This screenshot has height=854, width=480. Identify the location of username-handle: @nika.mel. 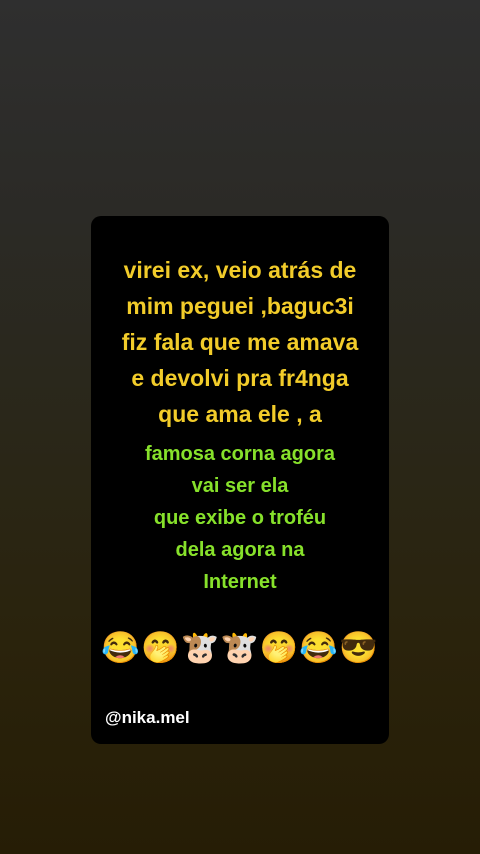
(147, 718).